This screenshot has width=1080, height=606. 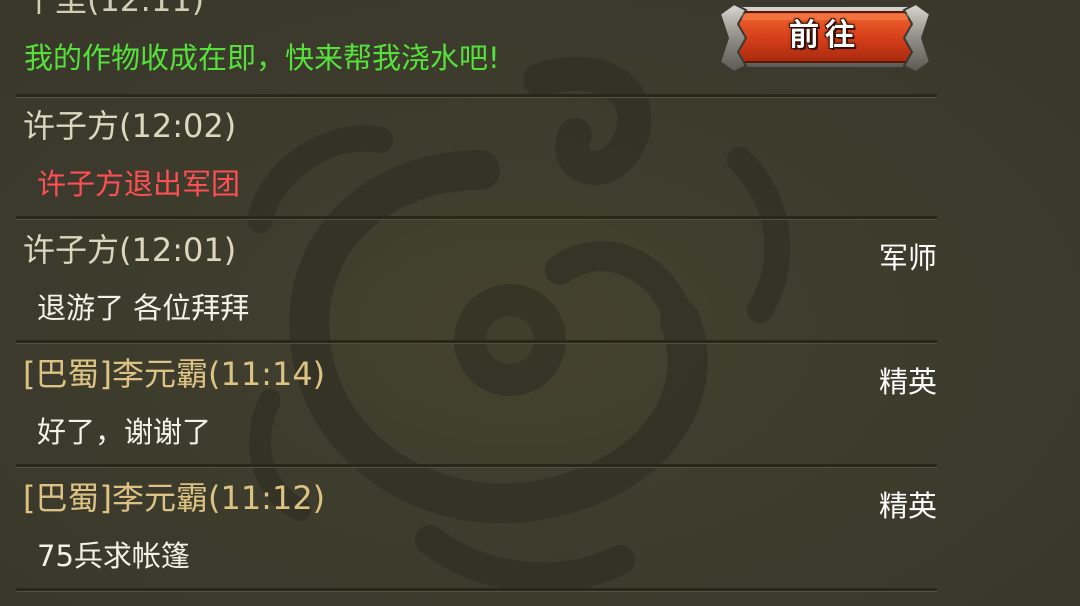 What do you see at coordinates (174, 374) in the screenshot?
I see `sender-name: [巴蜀]李元霸(11:14)` at bounding box center [174, 374].